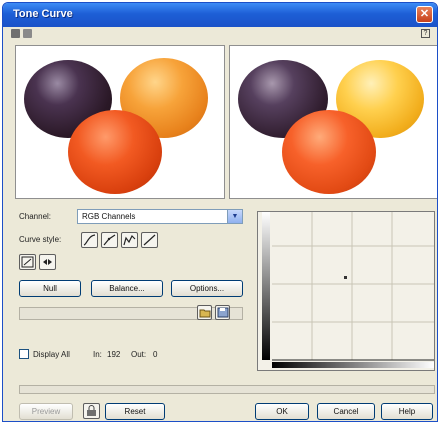  I want to click on invert-curve-button, so click(27, 262).